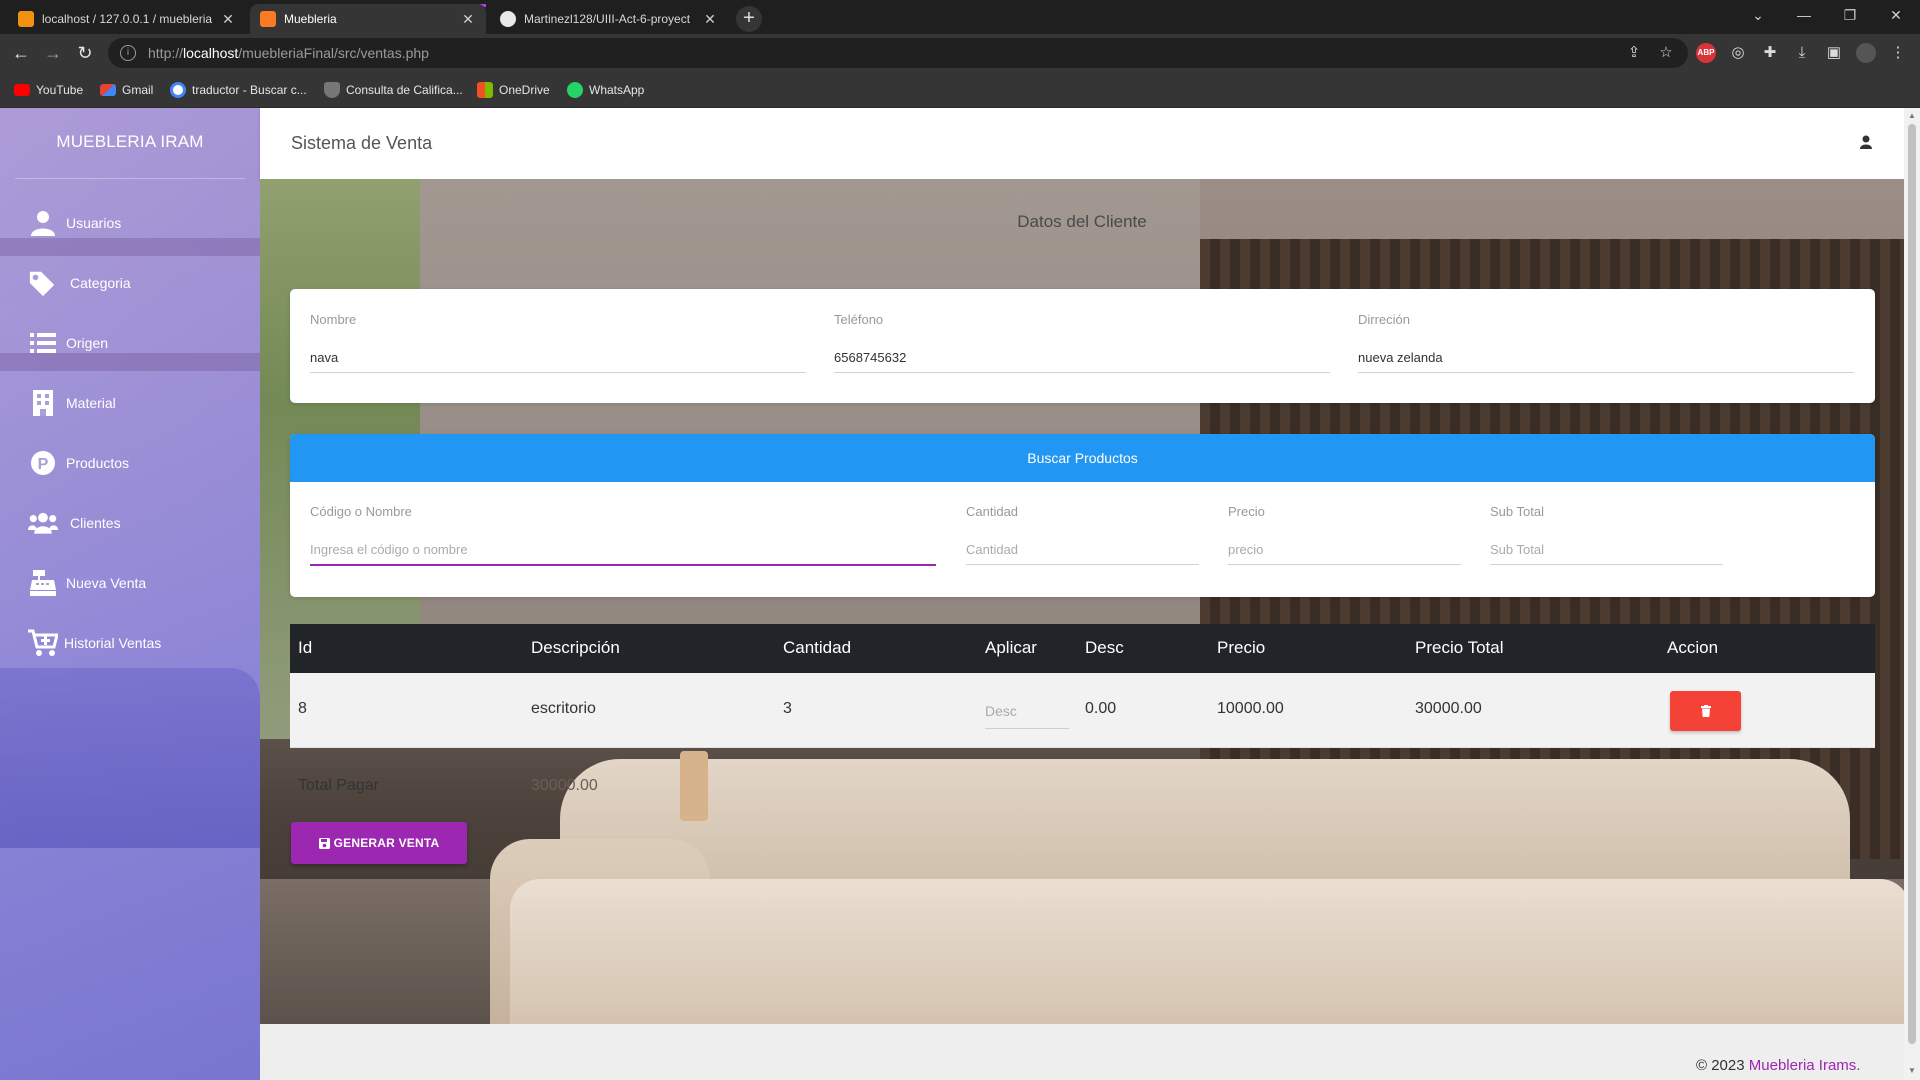 The width and height of the screenshot is (1920, 1080). What do you see at coordinates (1344, 534) in the screenshot?
I see `precio-field: Precio precio` at bounding box center [1344, 534].